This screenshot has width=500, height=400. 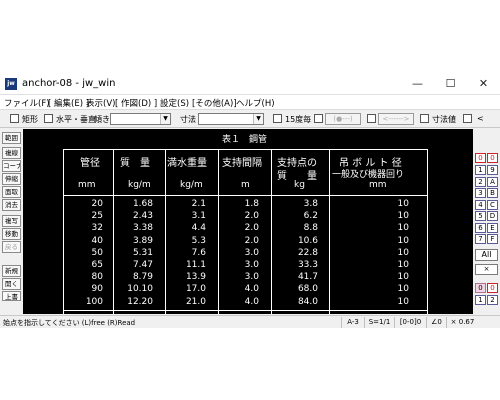 I want to click on times15-label: 15度毎, so click(x=298, y=119).